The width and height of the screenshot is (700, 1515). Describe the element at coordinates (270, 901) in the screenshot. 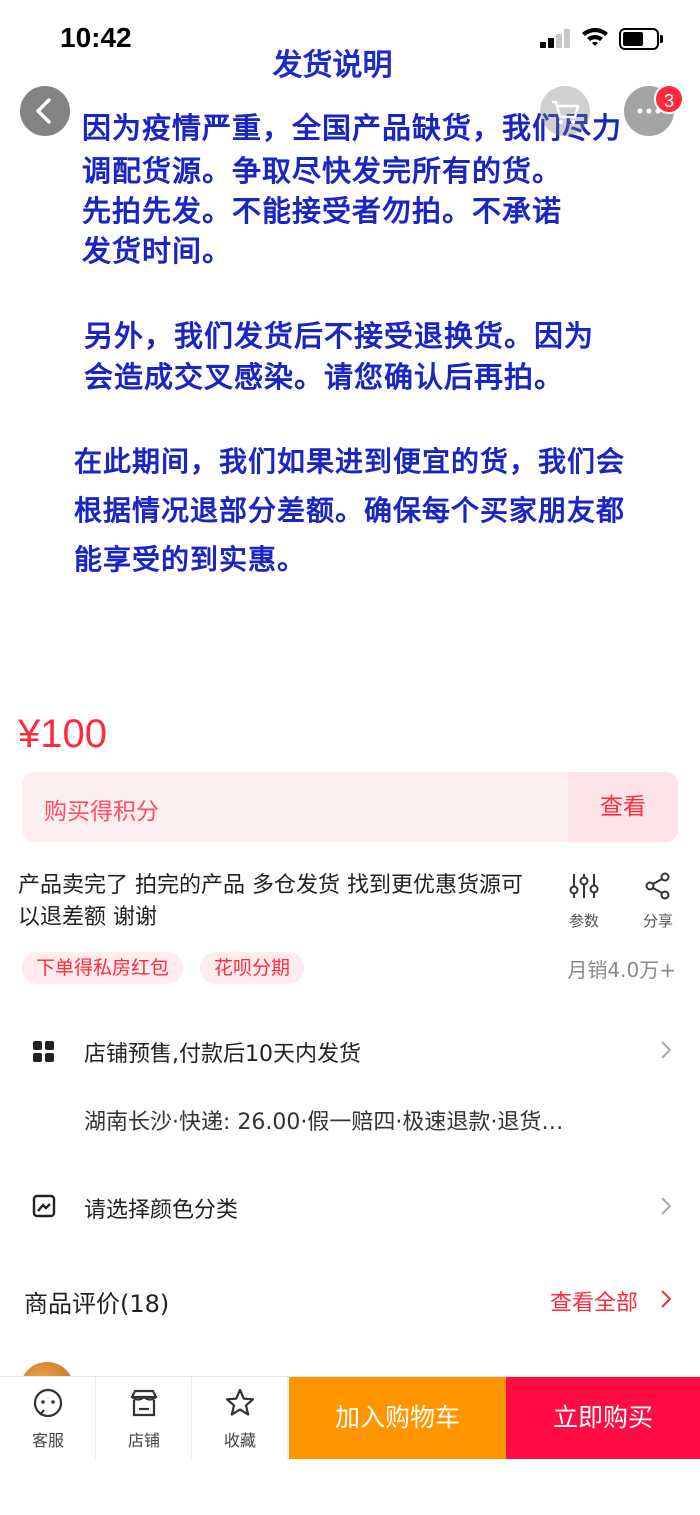

I see `product-title: 产品卖完了 拍完的产品 多仓发货 找到更优惠货源可以退差额 谢谢` at that location.